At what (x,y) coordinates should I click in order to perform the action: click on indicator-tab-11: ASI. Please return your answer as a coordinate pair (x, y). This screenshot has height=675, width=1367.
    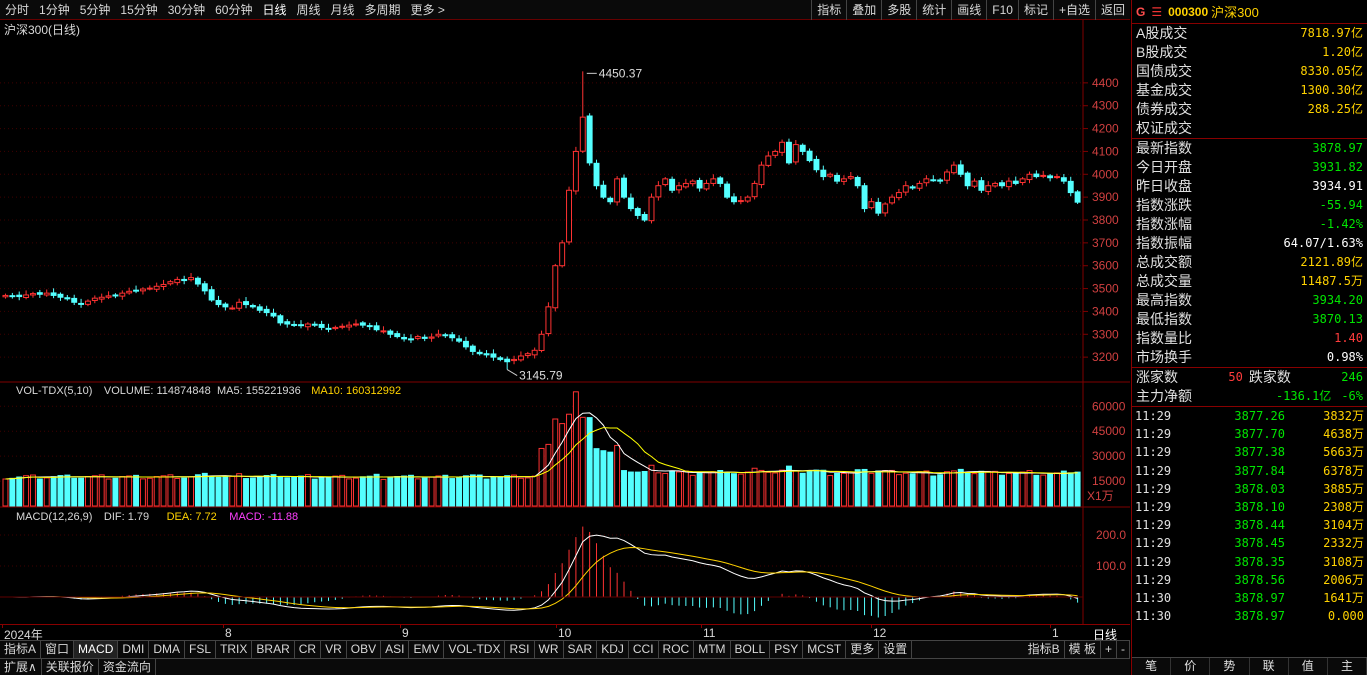
    Looking at the image, I should click on (395, 649).